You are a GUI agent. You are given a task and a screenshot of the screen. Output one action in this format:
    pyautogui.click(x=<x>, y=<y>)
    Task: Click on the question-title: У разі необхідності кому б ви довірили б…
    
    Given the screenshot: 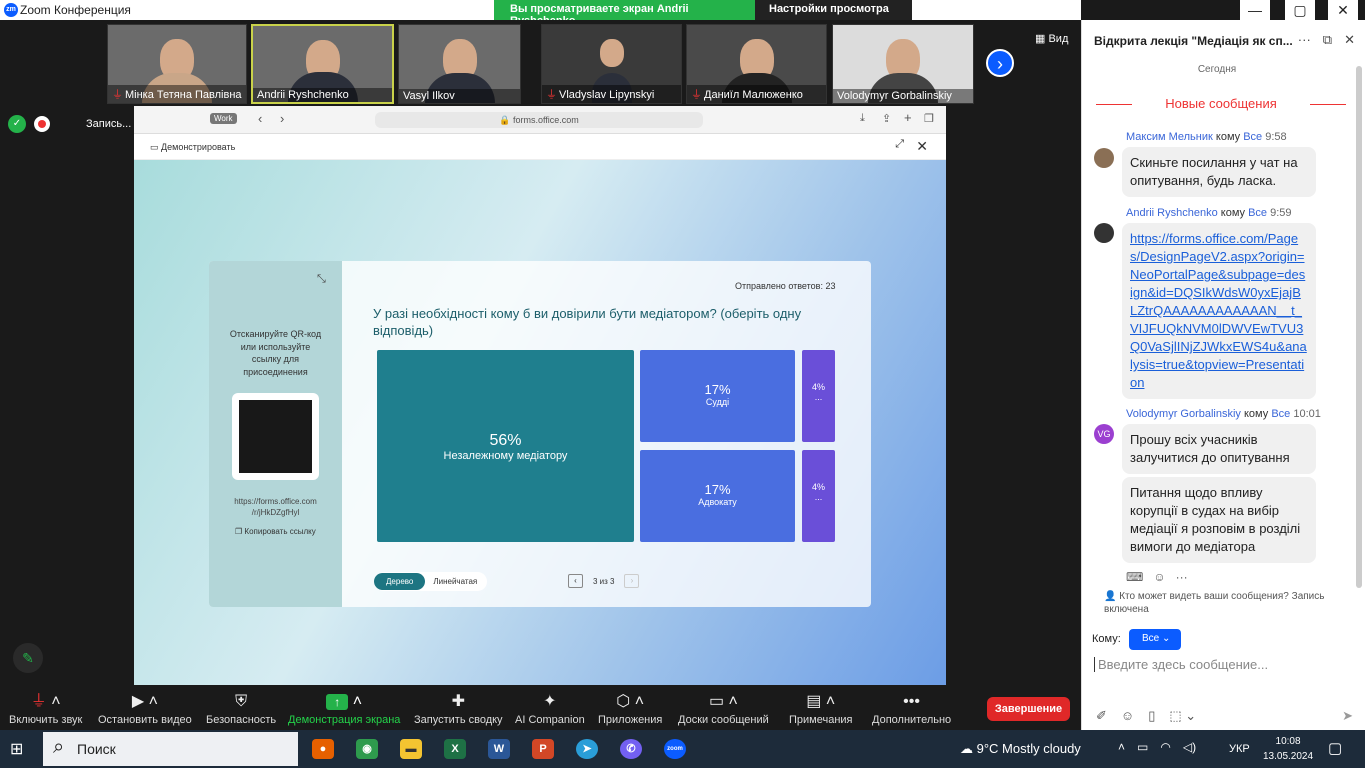 What is the action you would take?
    pyautogui.click(x=587, y=322)
    